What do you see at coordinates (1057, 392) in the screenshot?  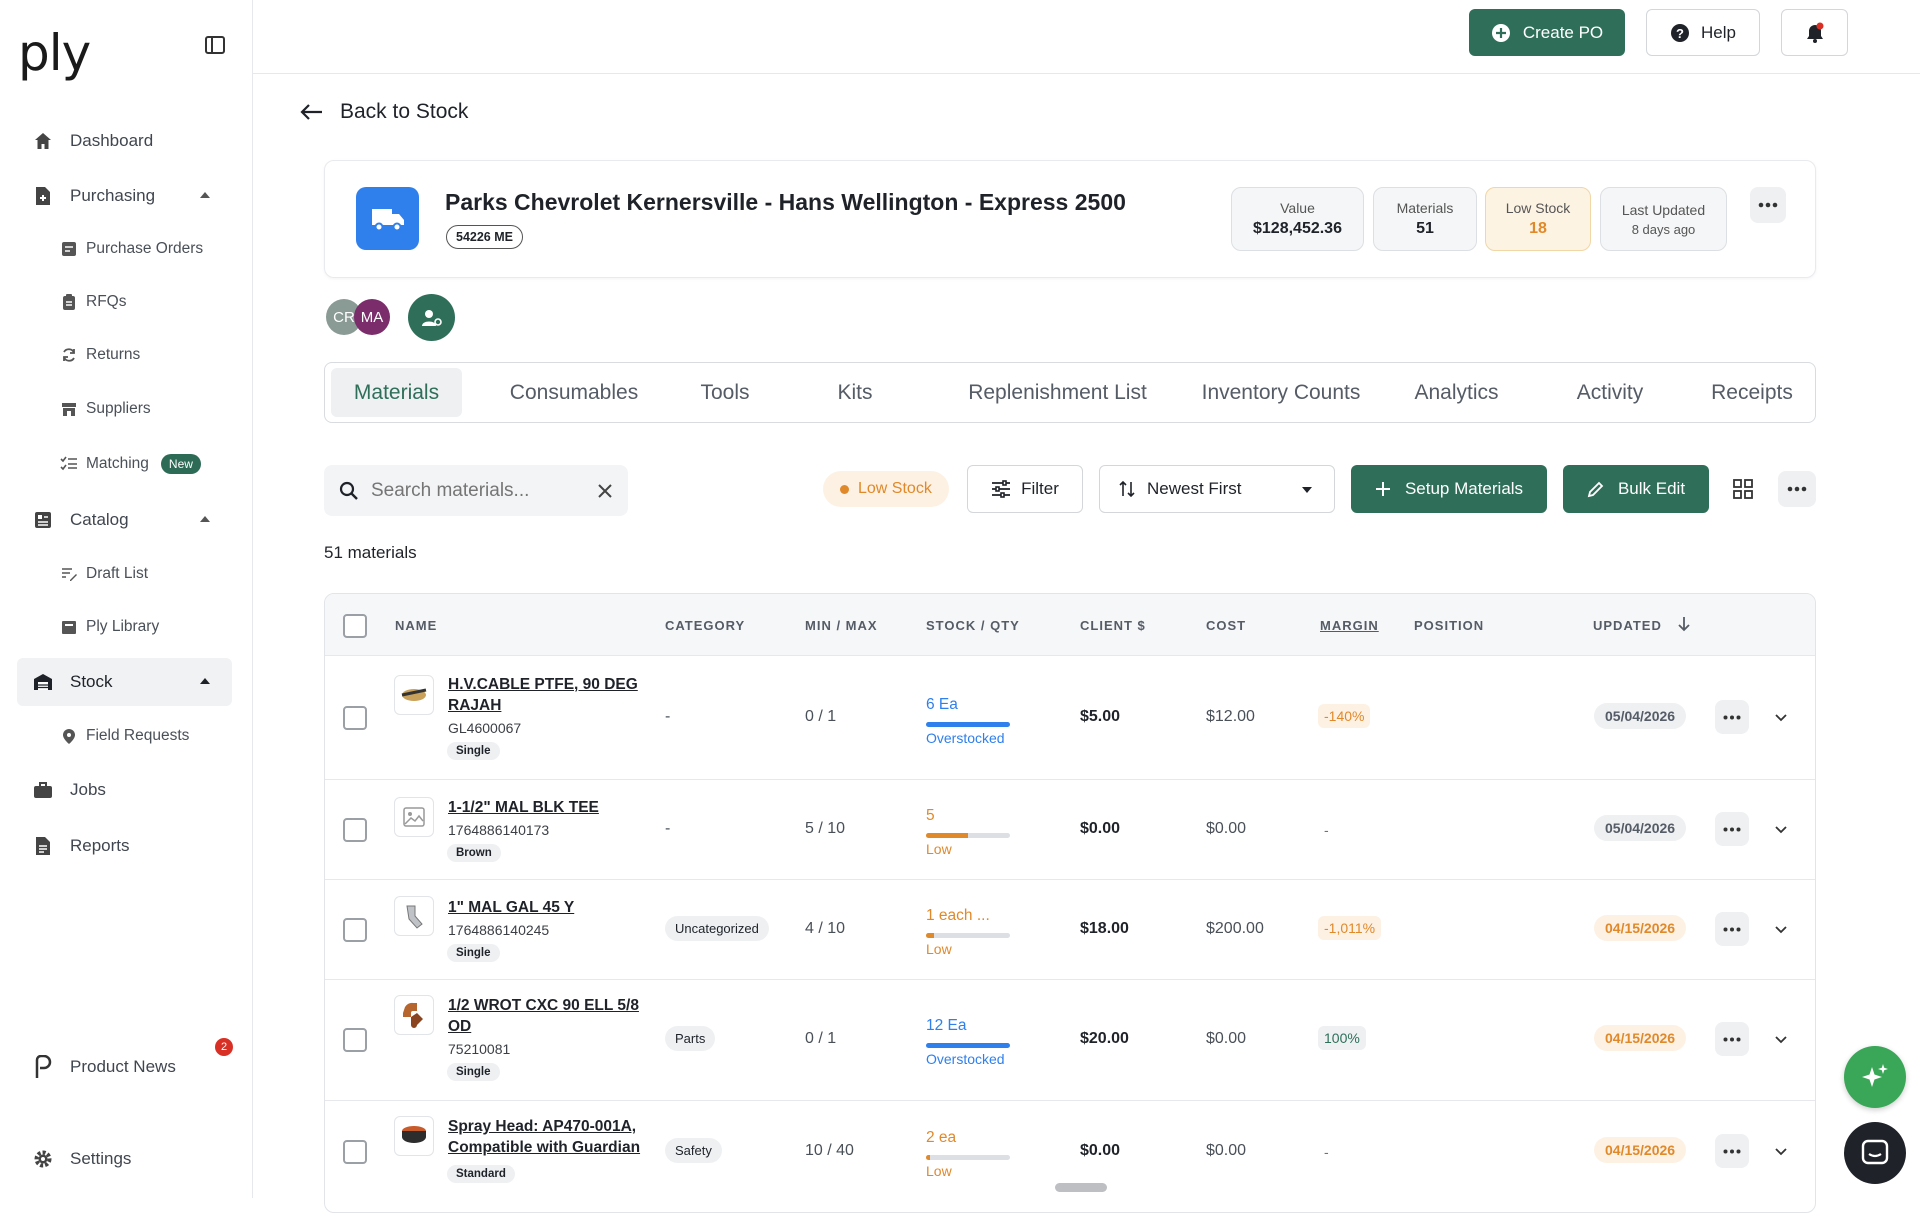 I see `tab-replenishment-list: Replenishment List` at bounding box center [1057, 392].